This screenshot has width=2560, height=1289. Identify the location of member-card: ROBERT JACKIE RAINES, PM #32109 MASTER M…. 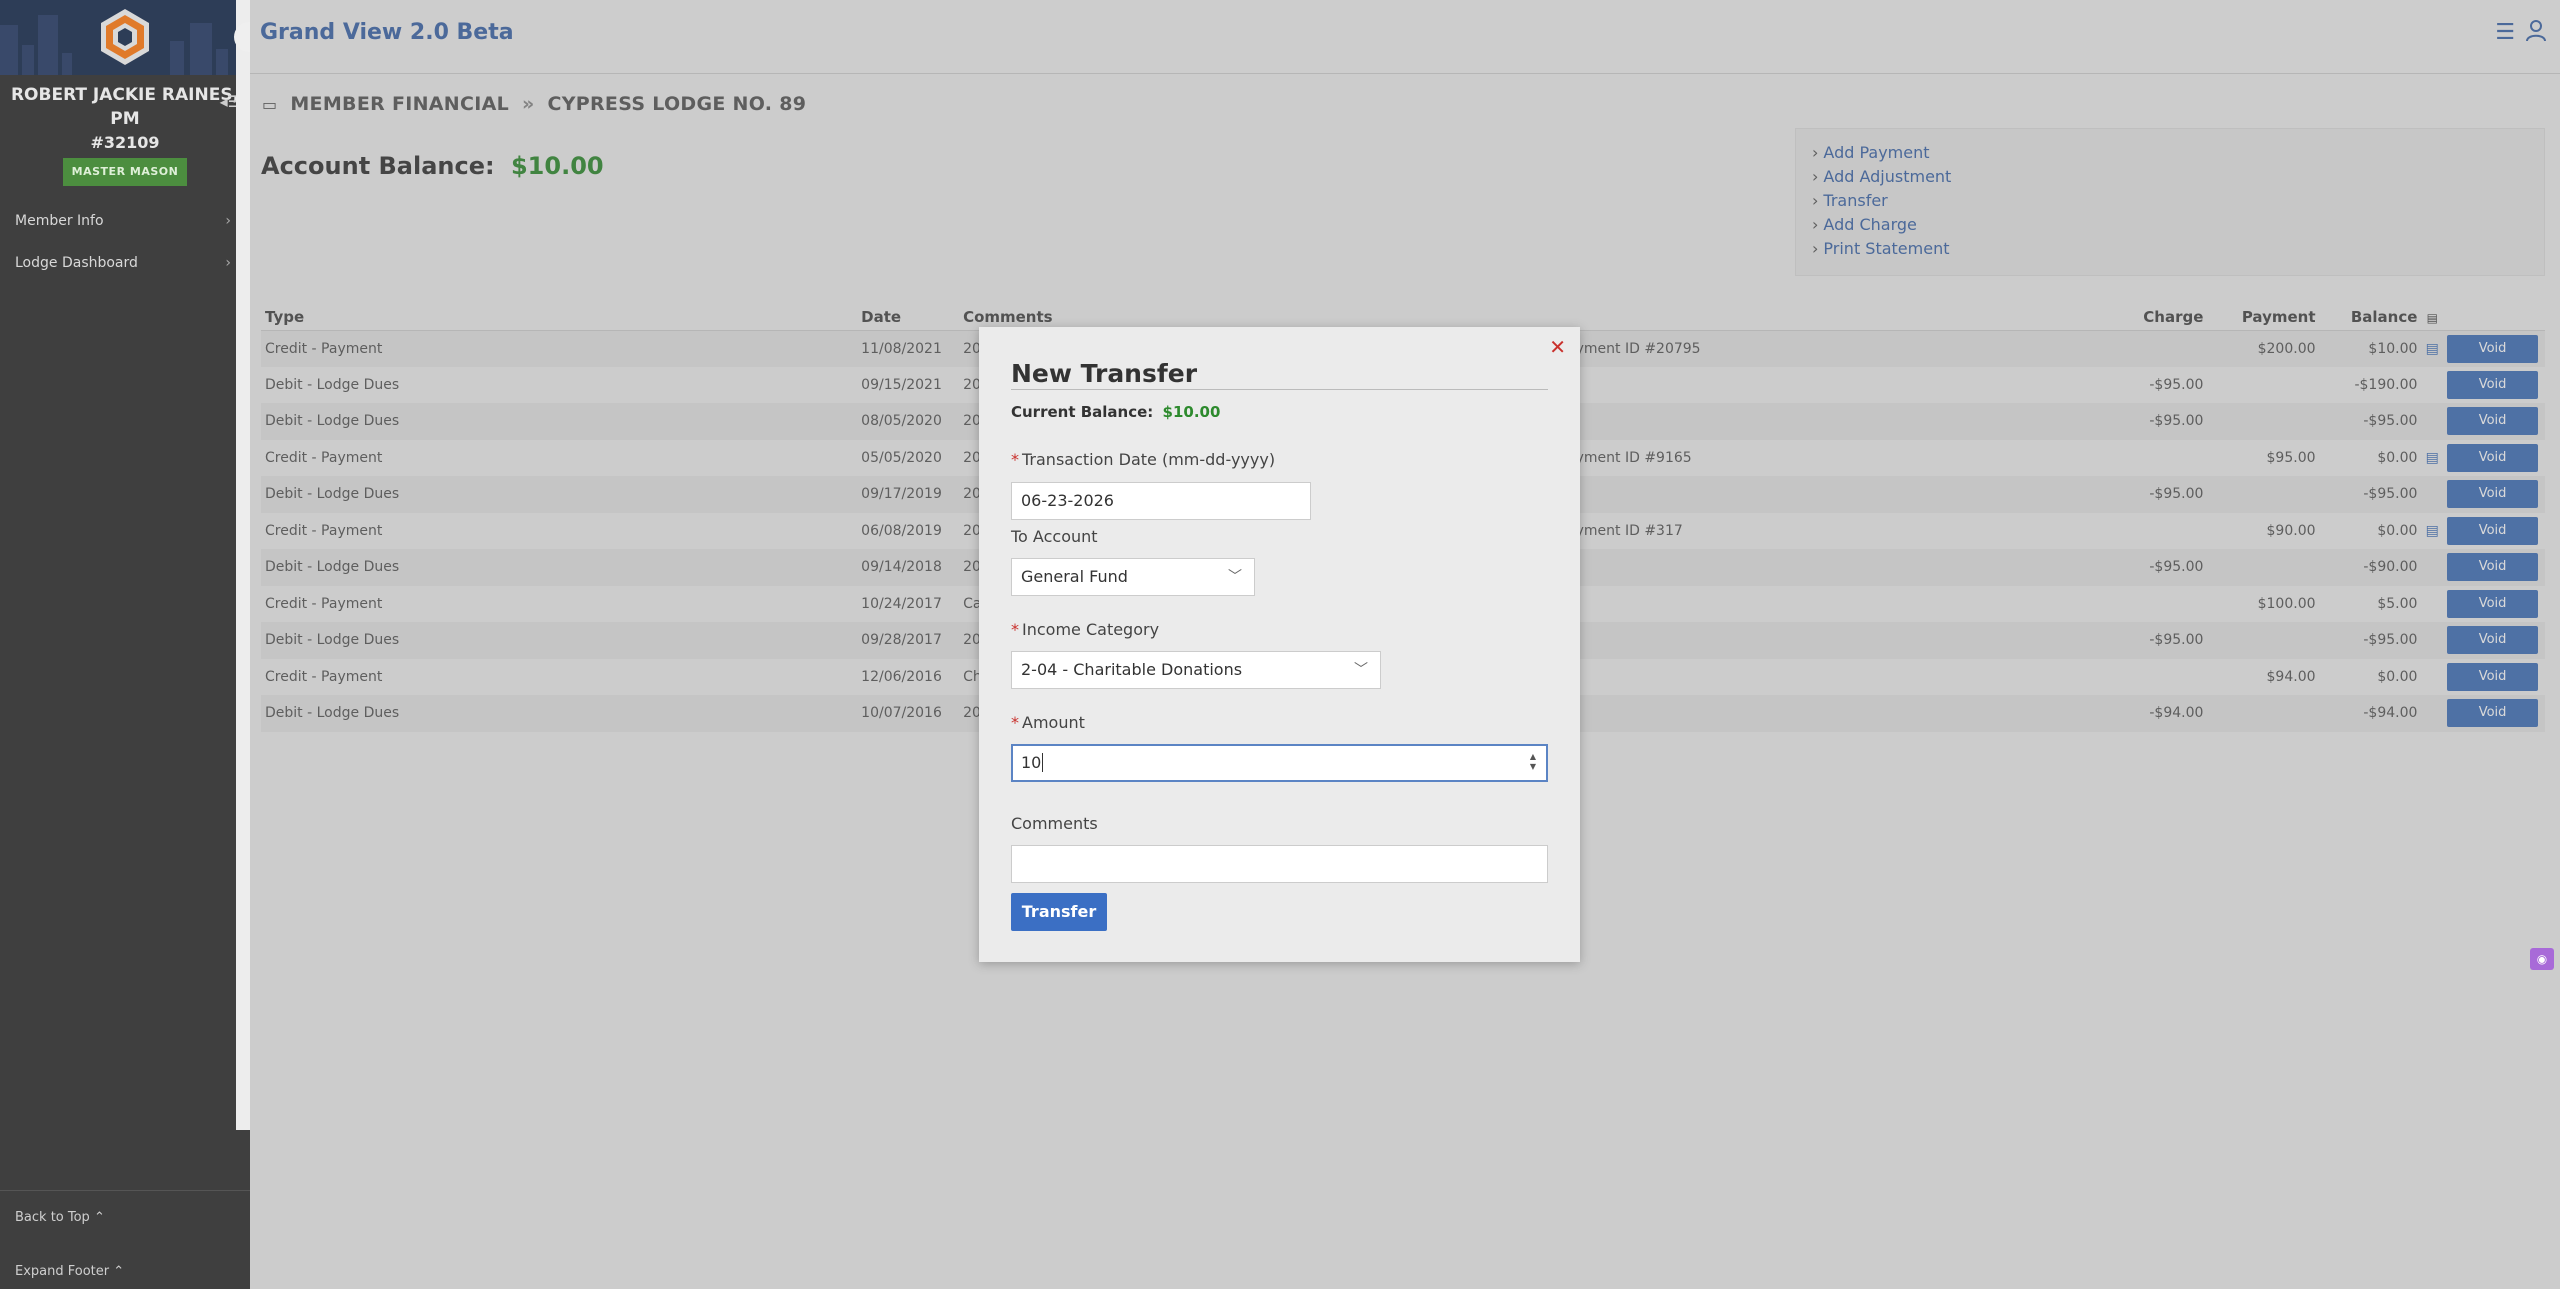
(125, 130).